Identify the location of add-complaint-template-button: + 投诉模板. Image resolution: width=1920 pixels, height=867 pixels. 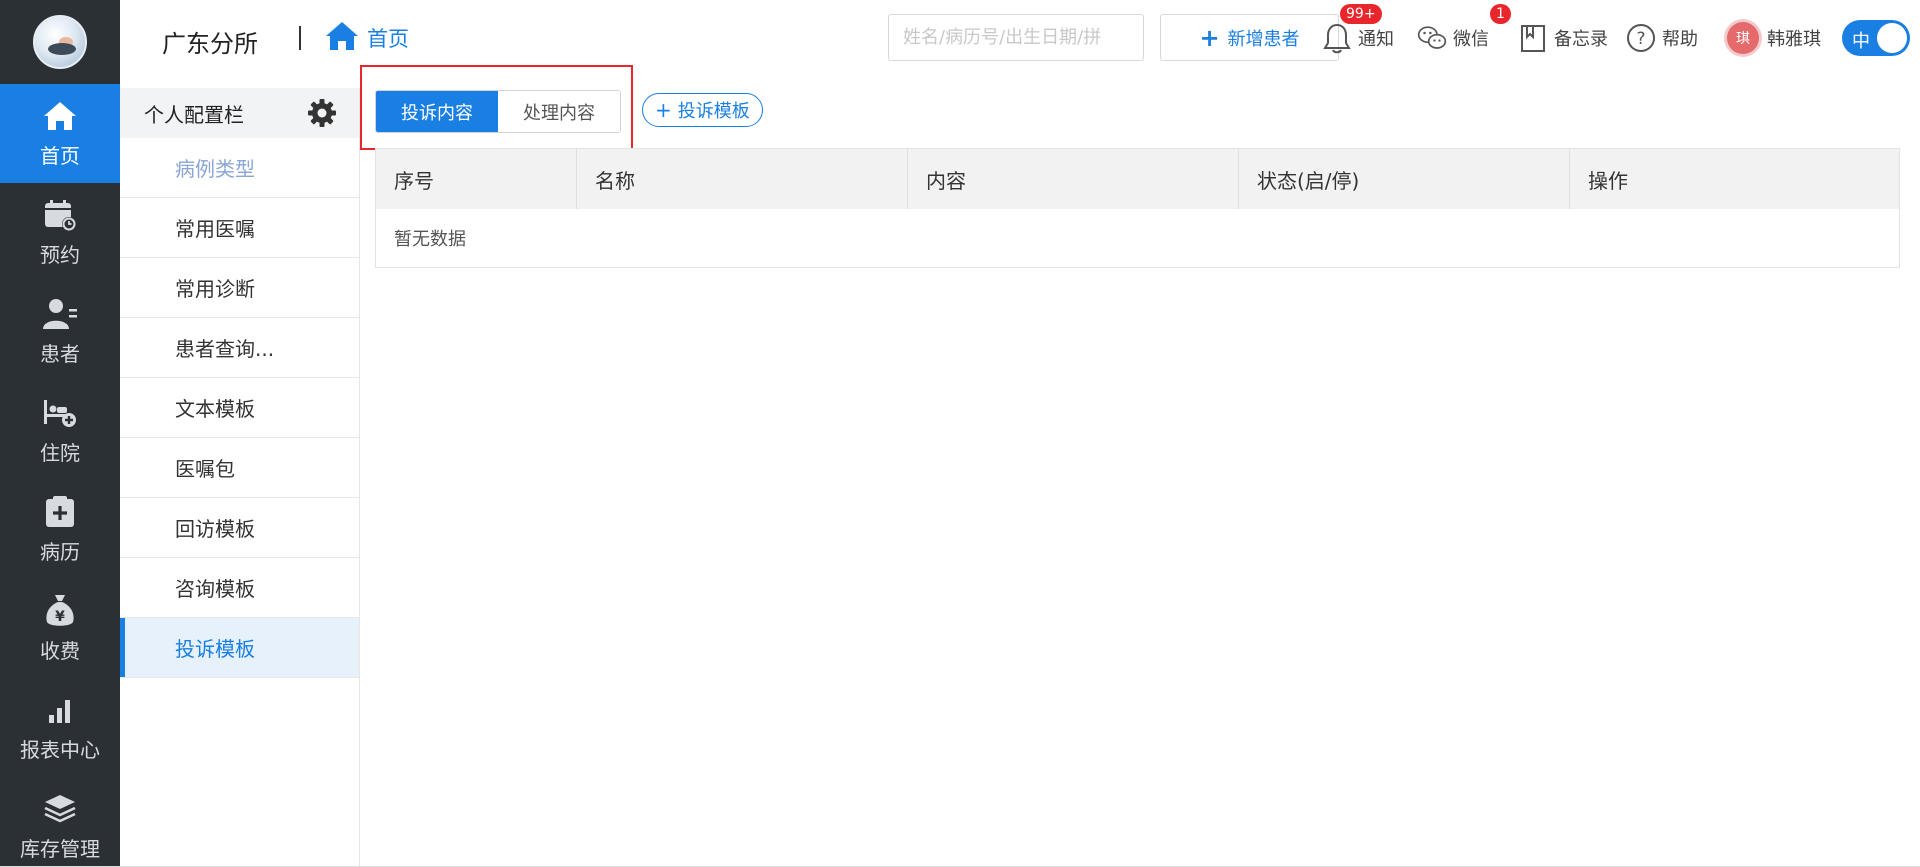
(702, 110).